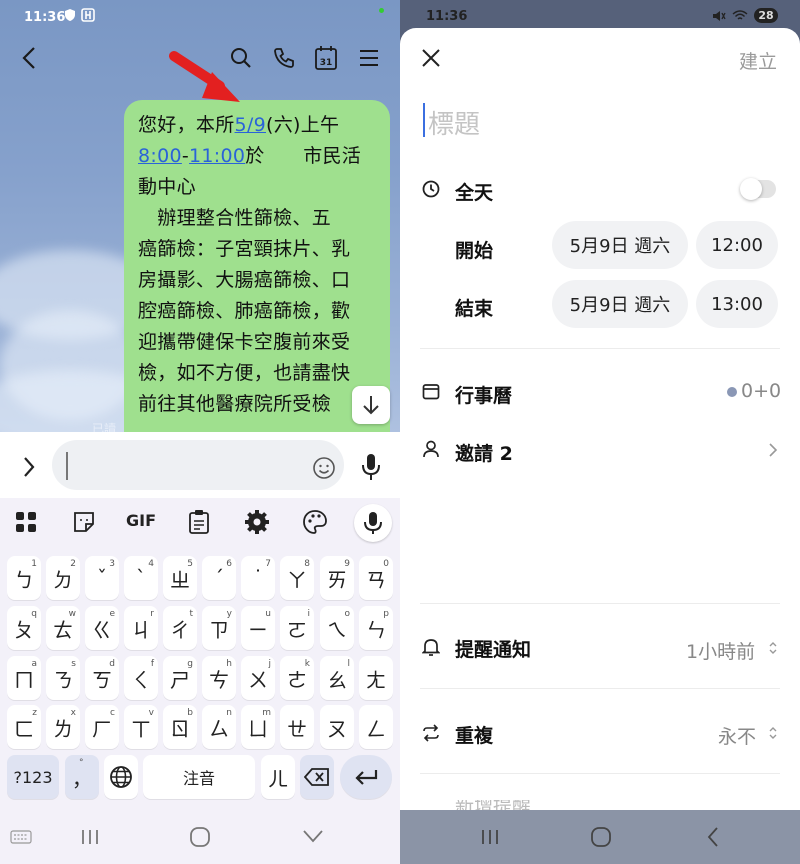  What do you see at coordinates (454, 122) in the screenshot?
I see `event-title-input: 標題` at bounding box center [454, 122].